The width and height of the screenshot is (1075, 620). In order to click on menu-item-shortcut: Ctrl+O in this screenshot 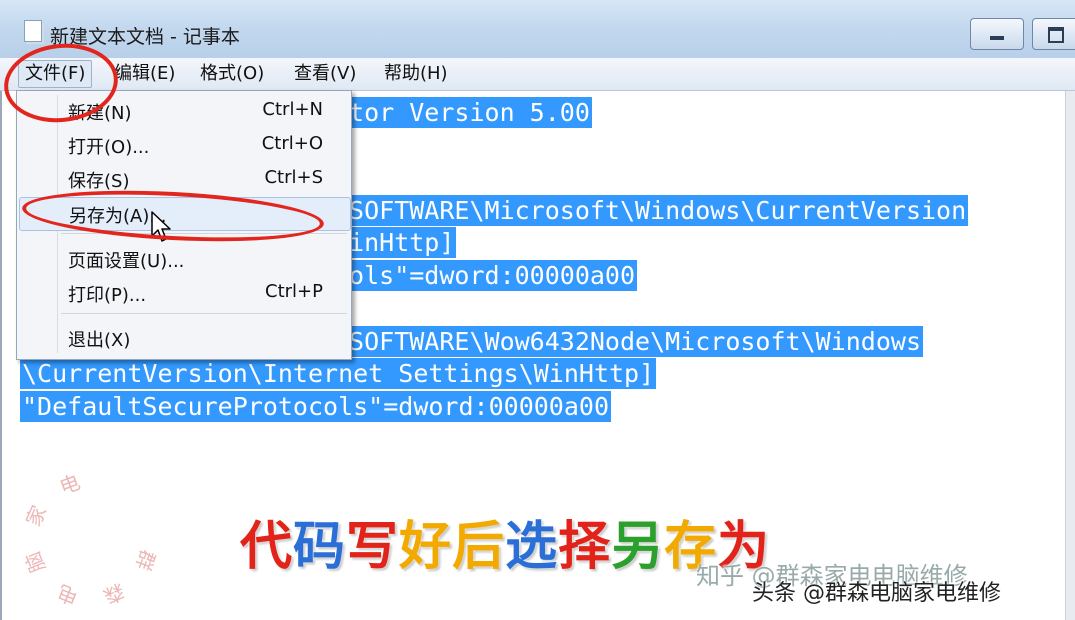, I will do `click(292, 143)`.